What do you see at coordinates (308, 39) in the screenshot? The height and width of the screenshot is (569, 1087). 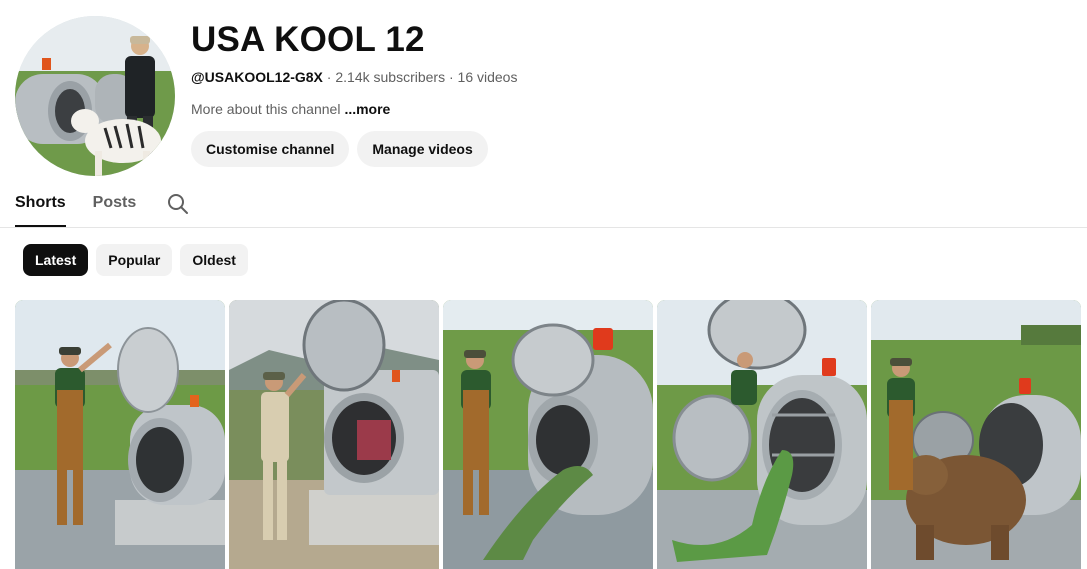 I see `channel-name: USA KOOL 12` at bounding box center [308, 39].